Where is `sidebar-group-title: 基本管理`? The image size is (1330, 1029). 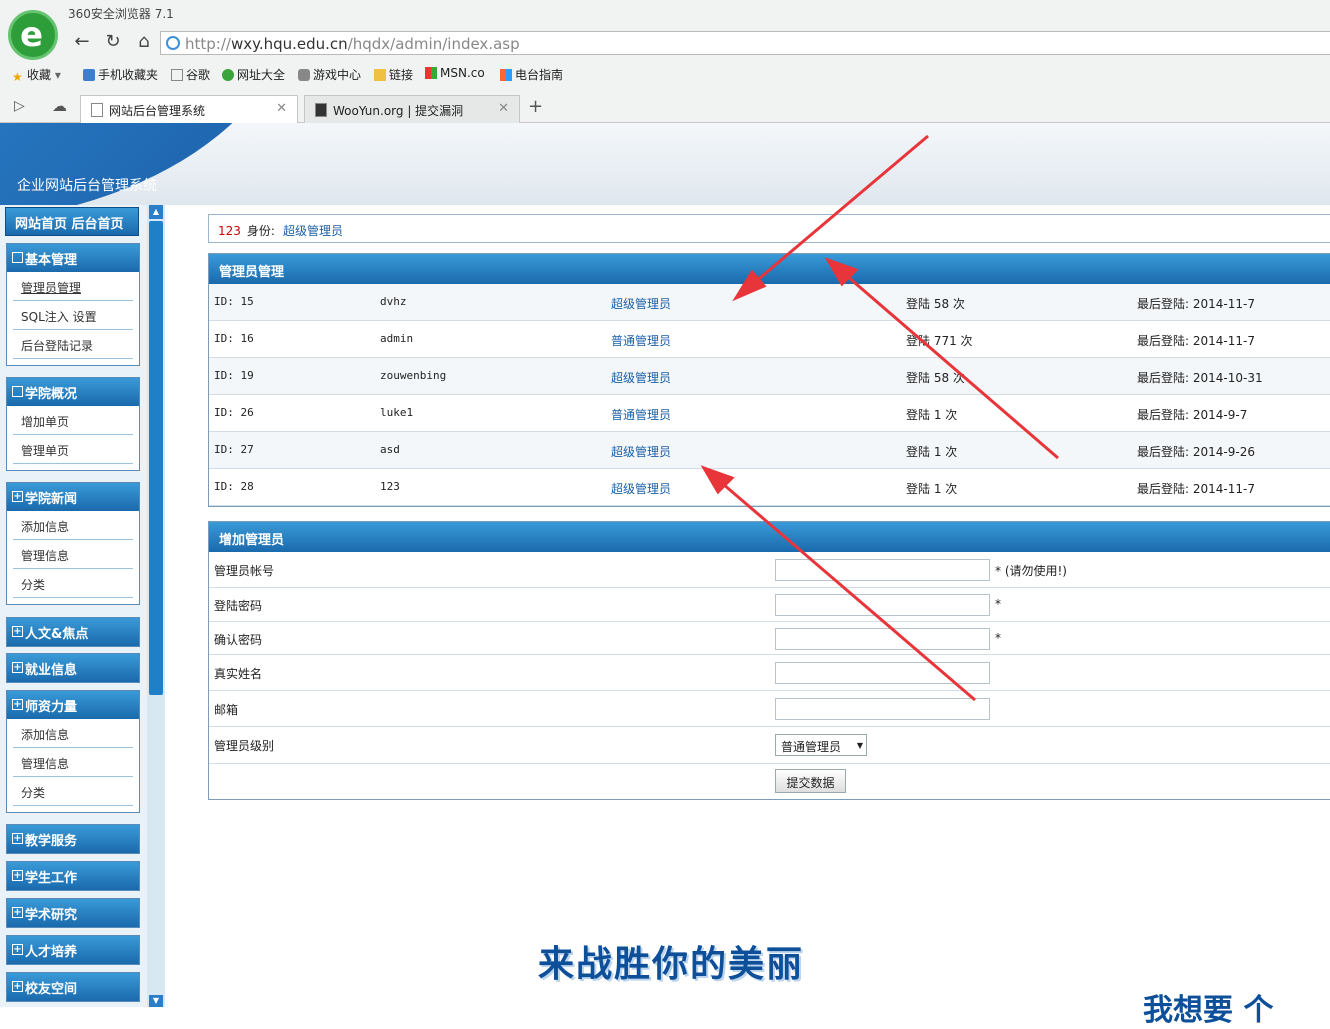 sidebar-group-title: 基本管理 is located at coordinates (51, 260).